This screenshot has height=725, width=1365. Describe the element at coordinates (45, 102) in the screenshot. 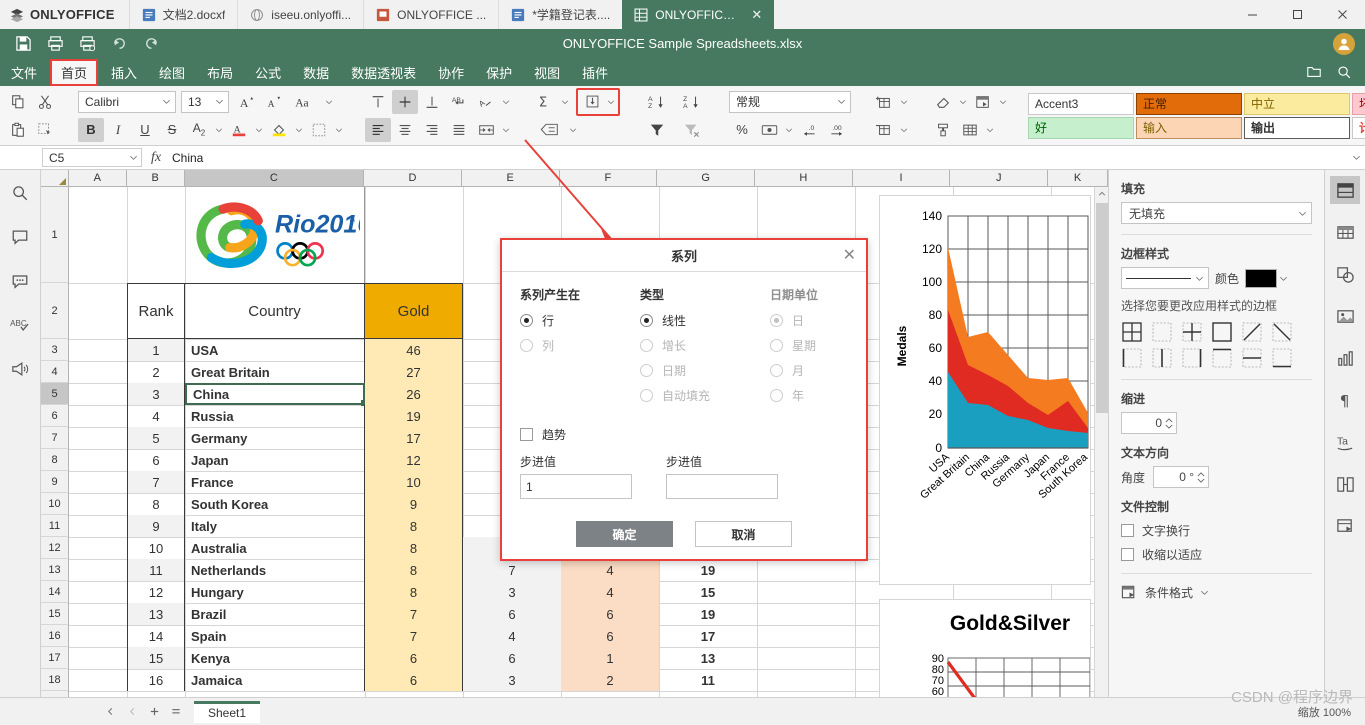

I see `cut-button` at that location.